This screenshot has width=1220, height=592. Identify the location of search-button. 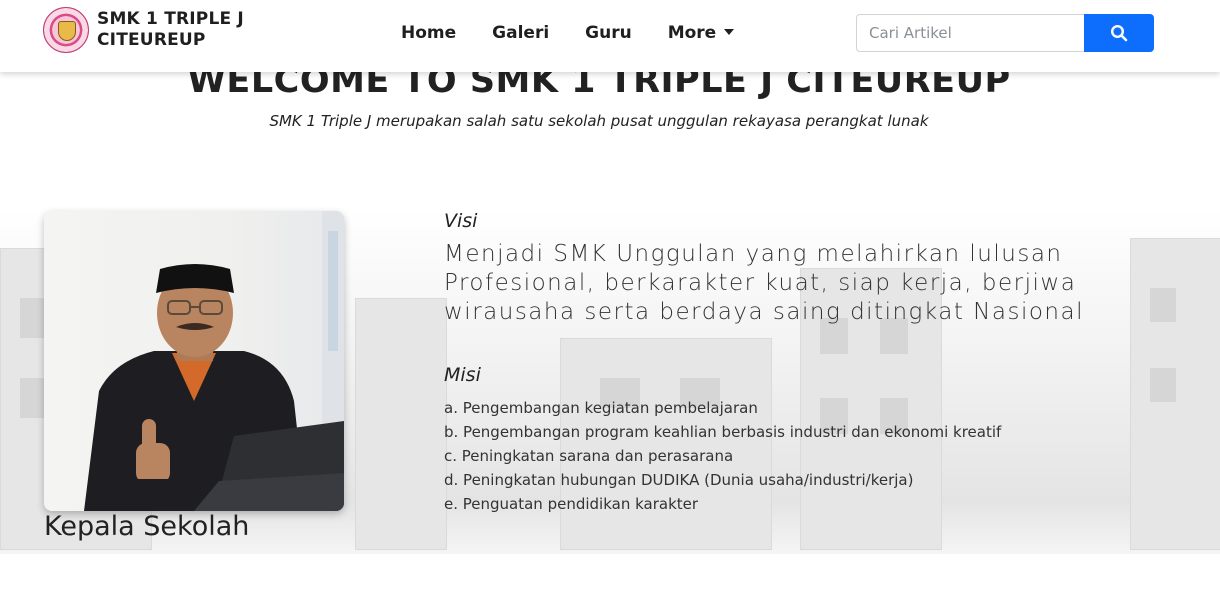
(1119, 33).